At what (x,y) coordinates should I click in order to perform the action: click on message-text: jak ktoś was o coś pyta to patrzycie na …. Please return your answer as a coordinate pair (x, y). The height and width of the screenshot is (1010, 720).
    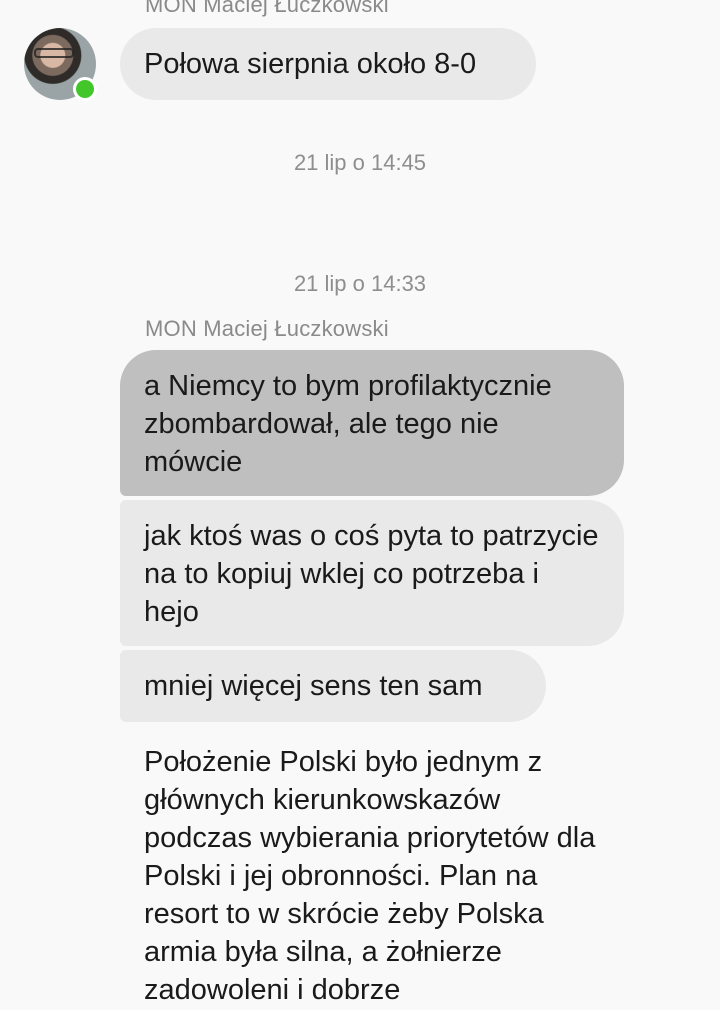
    Looking at the image, I should click on (371, 574).